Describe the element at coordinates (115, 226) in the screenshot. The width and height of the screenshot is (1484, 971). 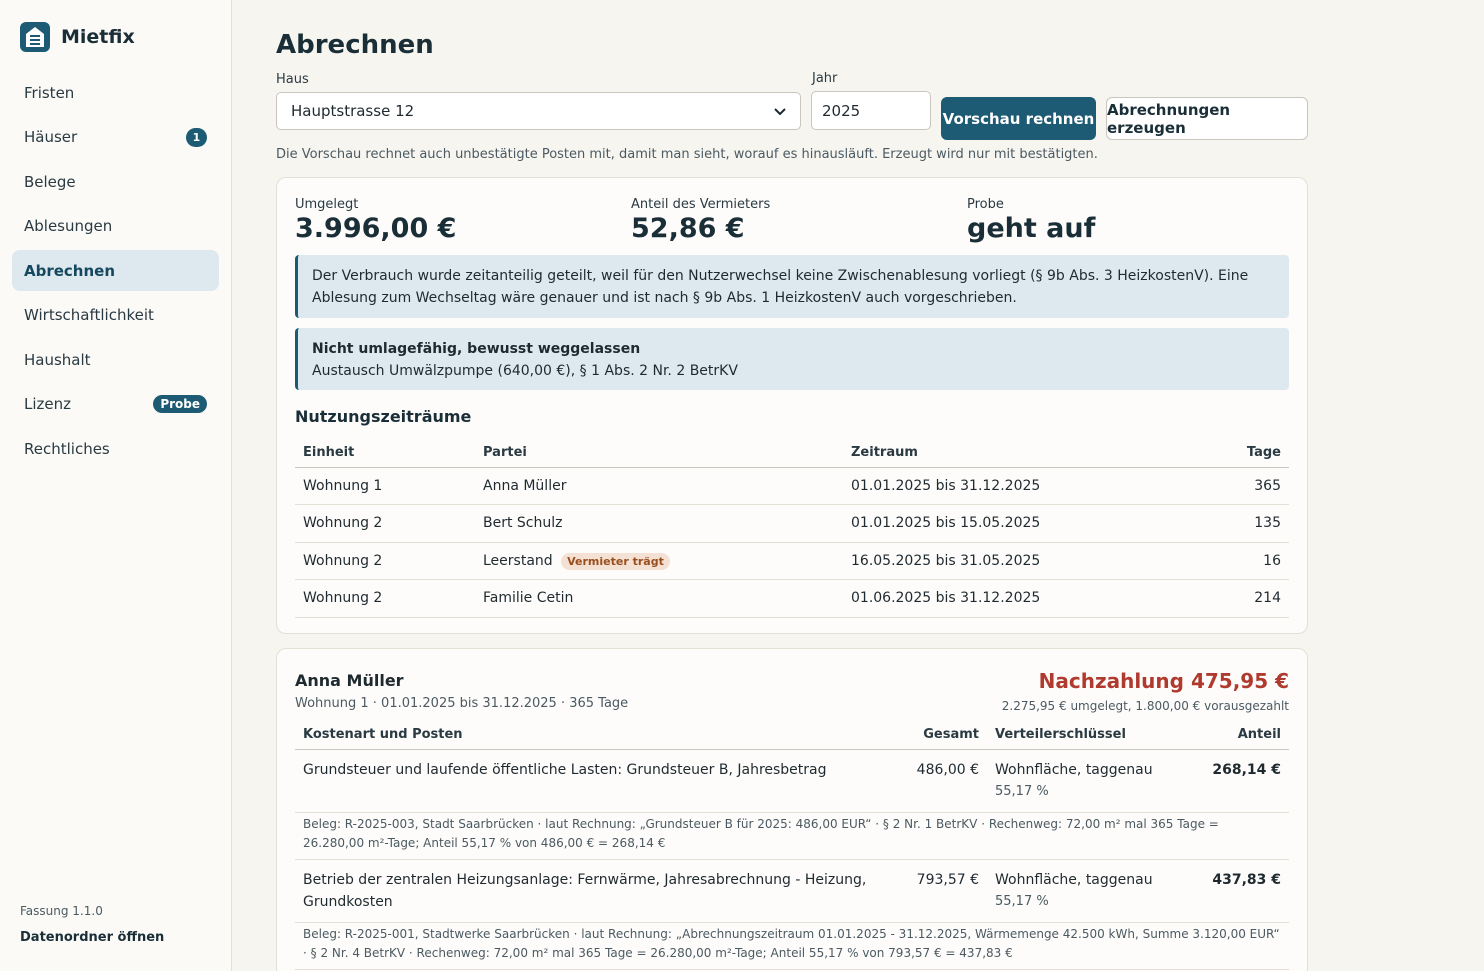
I see `sidebar-item-ablesungen: Ablesungen` at that location.